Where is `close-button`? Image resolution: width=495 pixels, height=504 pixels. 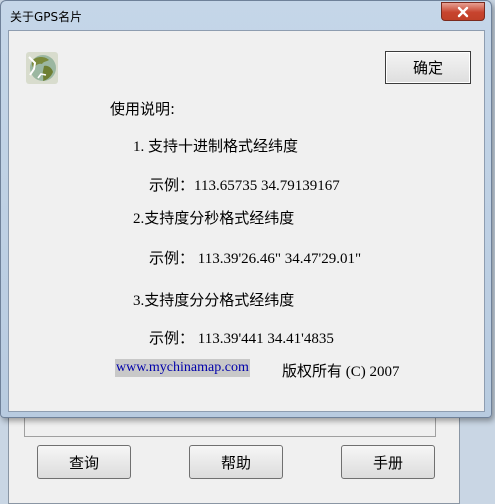 close-button is located at coordinates (463, 11).